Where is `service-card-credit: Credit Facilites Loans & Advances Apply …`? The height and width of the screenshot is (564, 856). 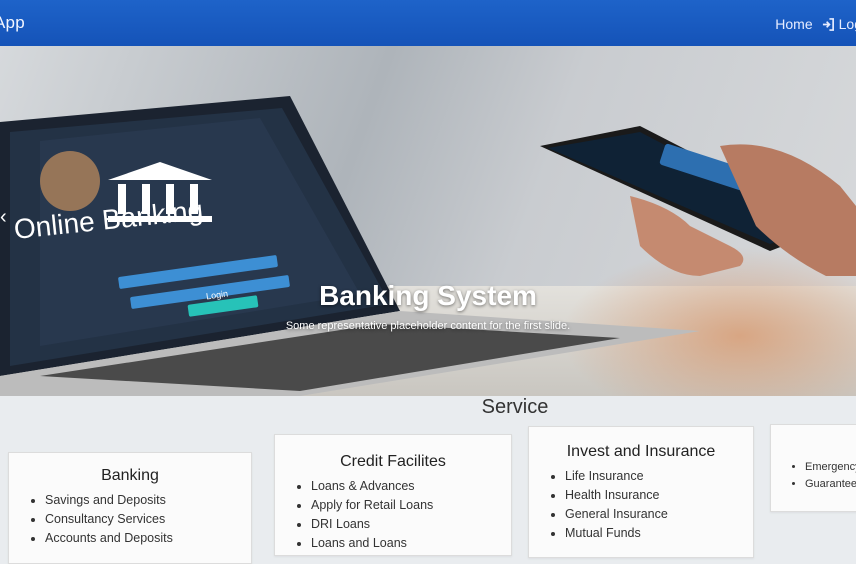 service-card-credit: Credit Facilites Loans & Advances Apply … is located at coordinates (393, 495).